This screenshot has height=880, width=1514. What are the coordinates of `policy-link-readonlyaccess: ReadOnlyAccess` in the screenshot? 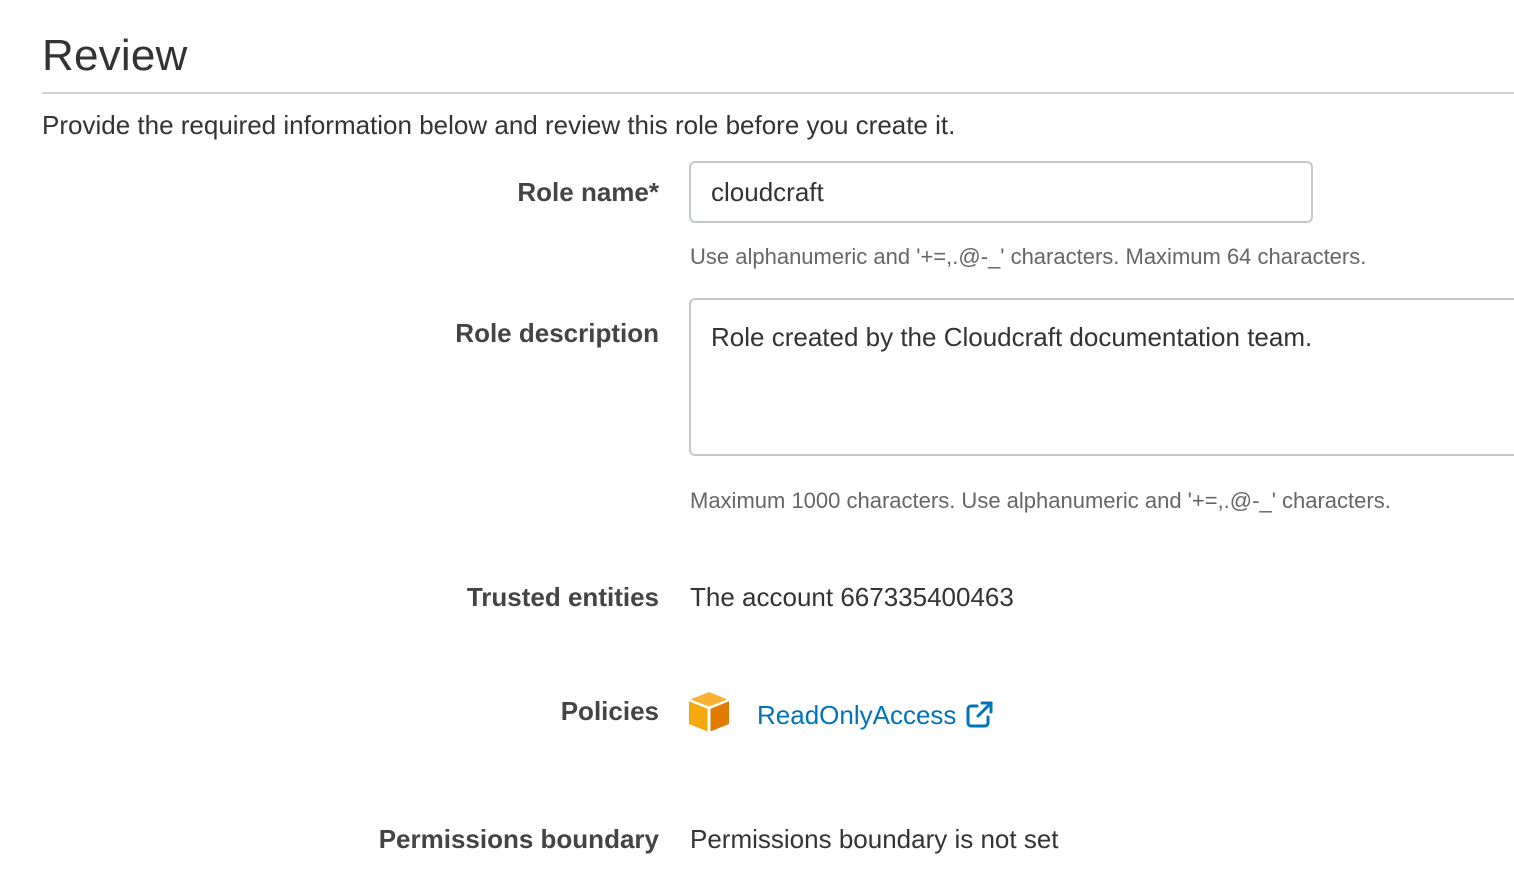 It's located at (875, 715).